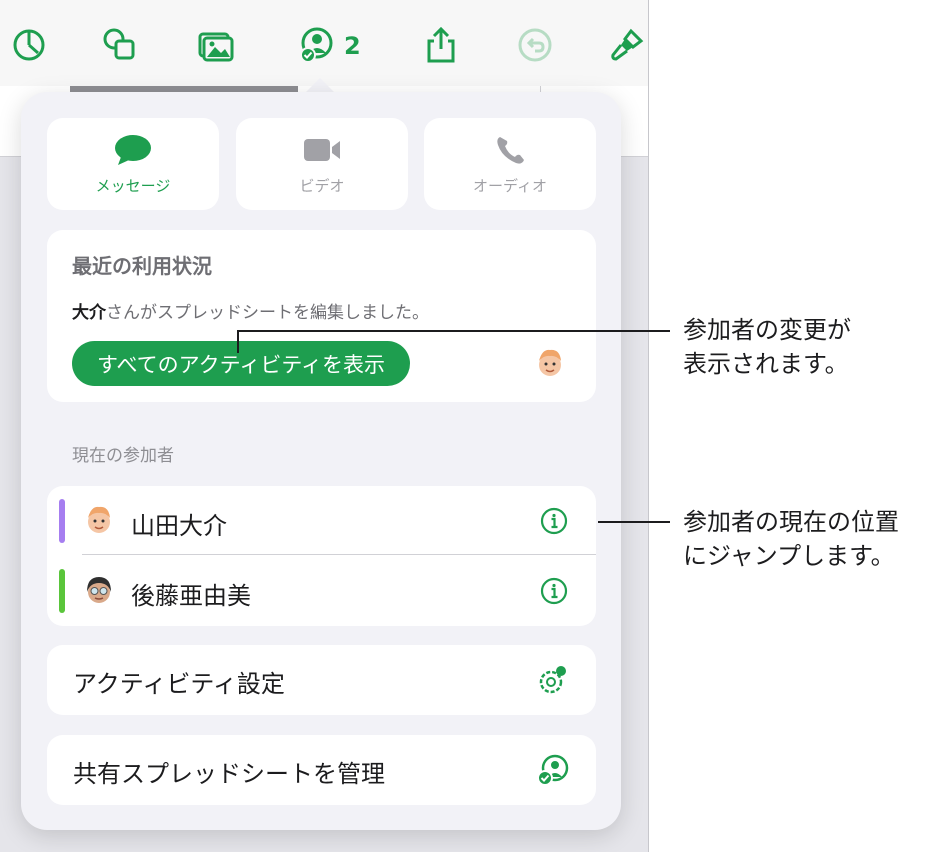  What do you see at coordinates (441, 45) in the screenshot?
I see `share-icon` at bounding box center [441, 45].